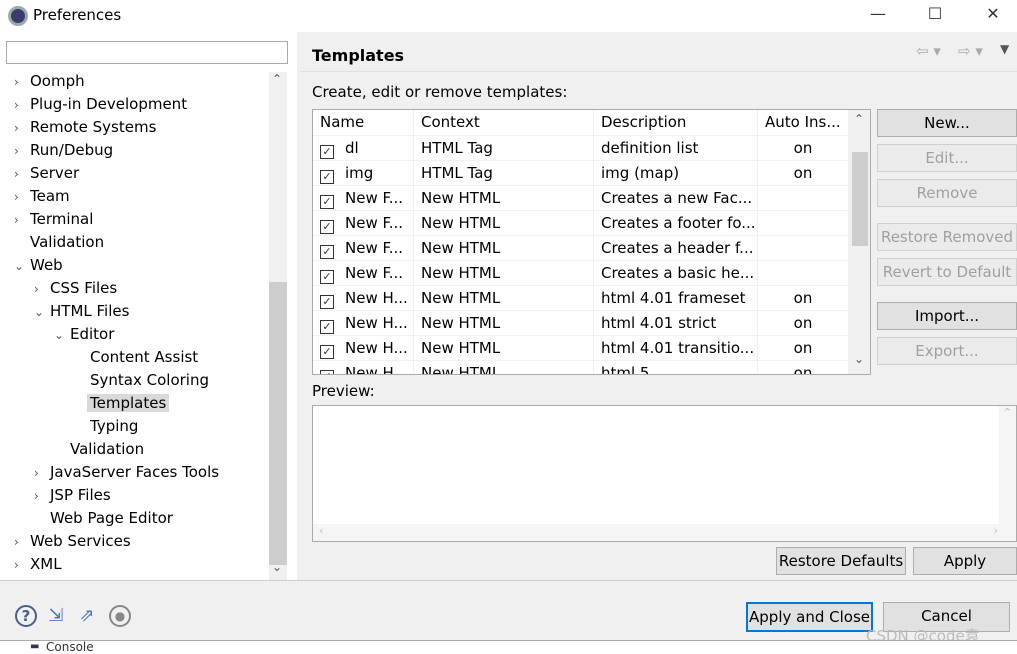 This screenshot has height=654, width=1017. Describe the element at coordinates (947, 193) in the screenshot. I see `remove-button: Remove` at that location.